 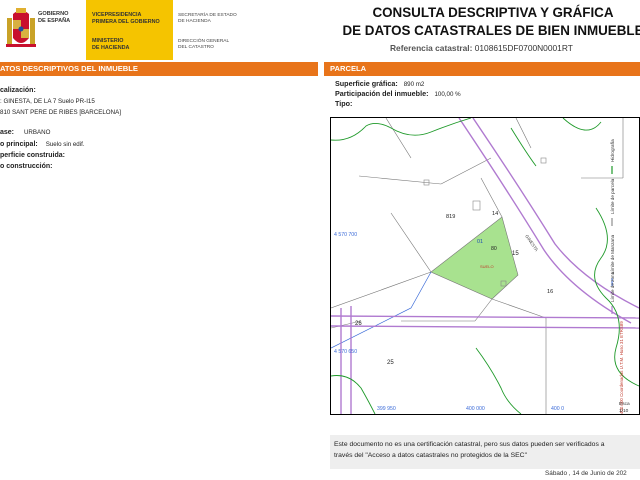 I want to click on reference-value: 0108615DF0700N0001RT, so click(x=524, y=48).